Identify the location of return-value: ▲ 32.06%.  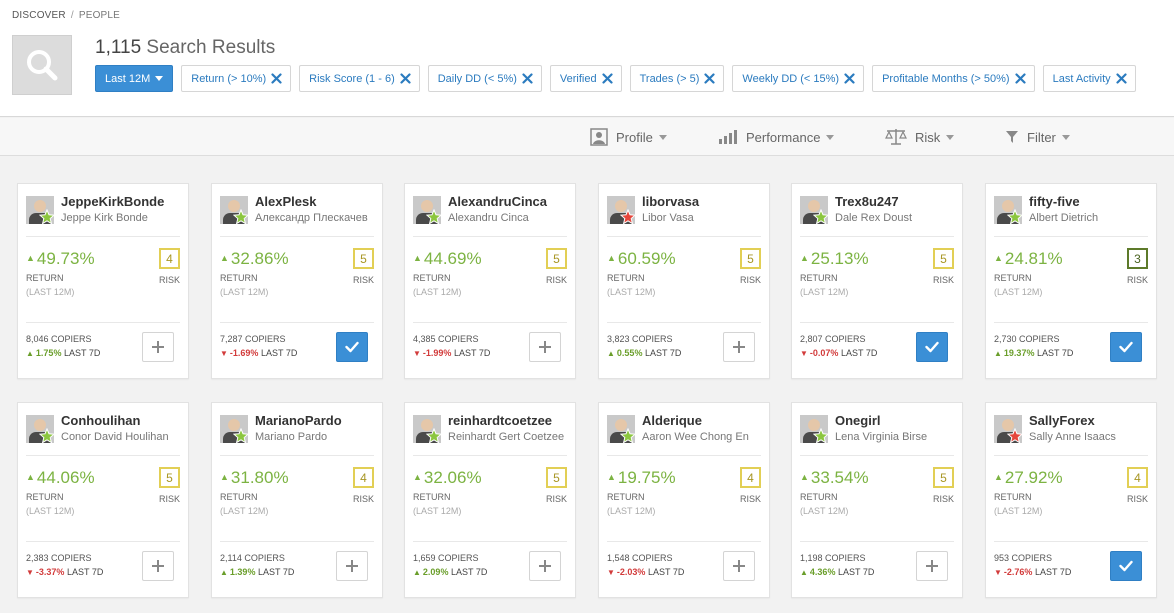
(447, 478).